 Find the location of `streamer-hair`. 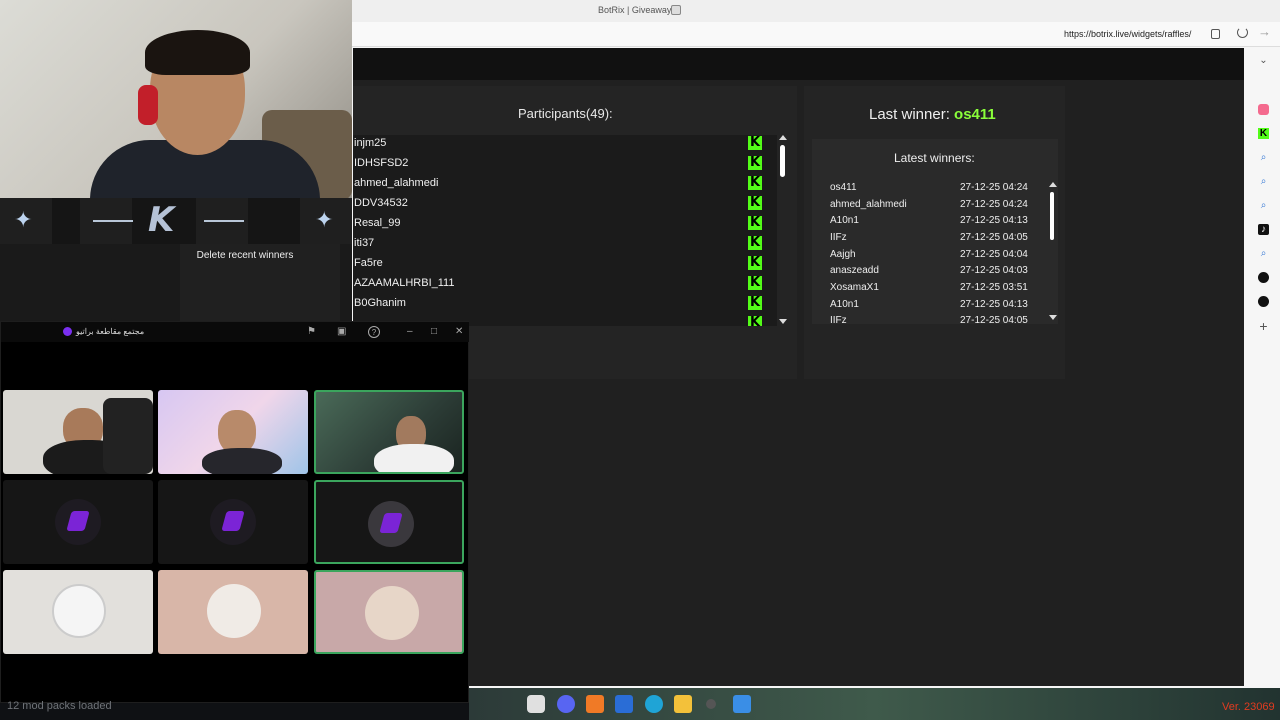

streamer-hair is located at coordinates (197, 52).